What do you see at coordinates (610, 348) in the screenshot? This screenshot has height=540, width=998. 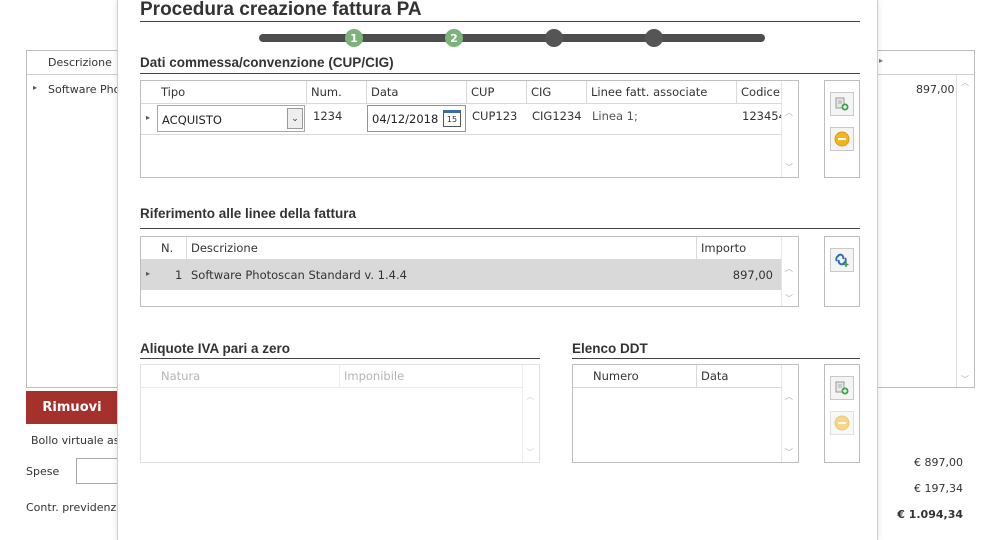 I see `ddt-section-title: Elenco DDT` at bounding box center [610, 348].